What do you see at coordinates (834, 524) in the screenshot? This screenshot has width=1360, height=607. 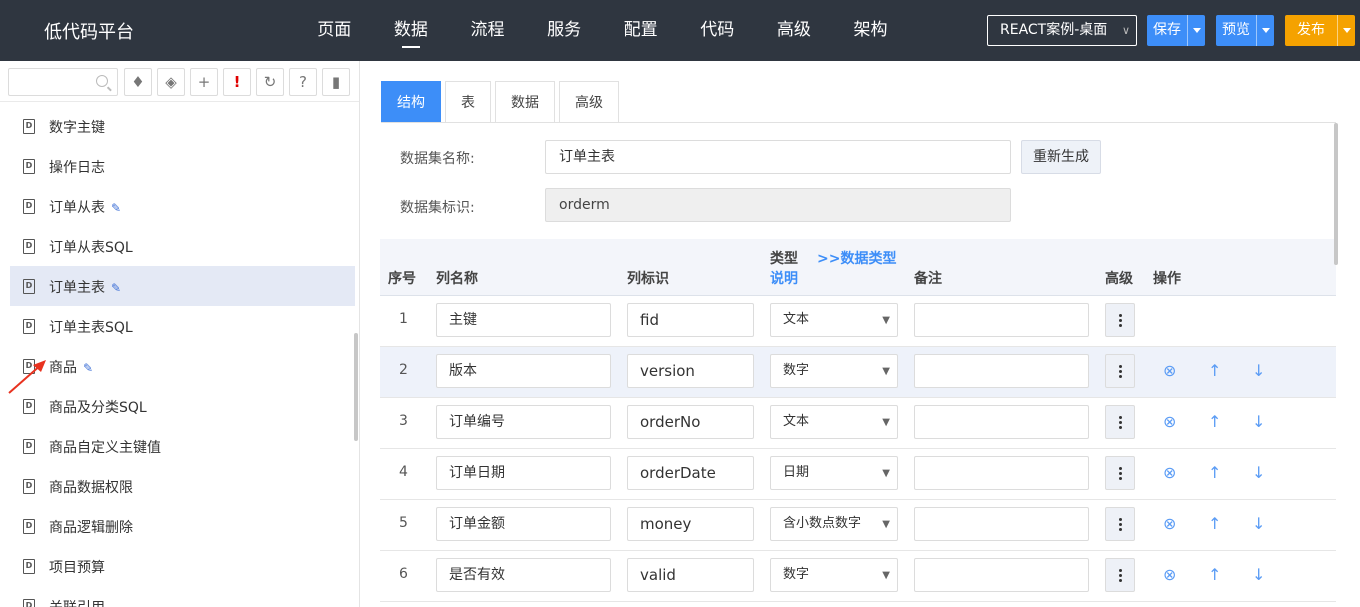 I see `column-type-select: 含小数点数字 ▼` at bounding box center [834, 524].